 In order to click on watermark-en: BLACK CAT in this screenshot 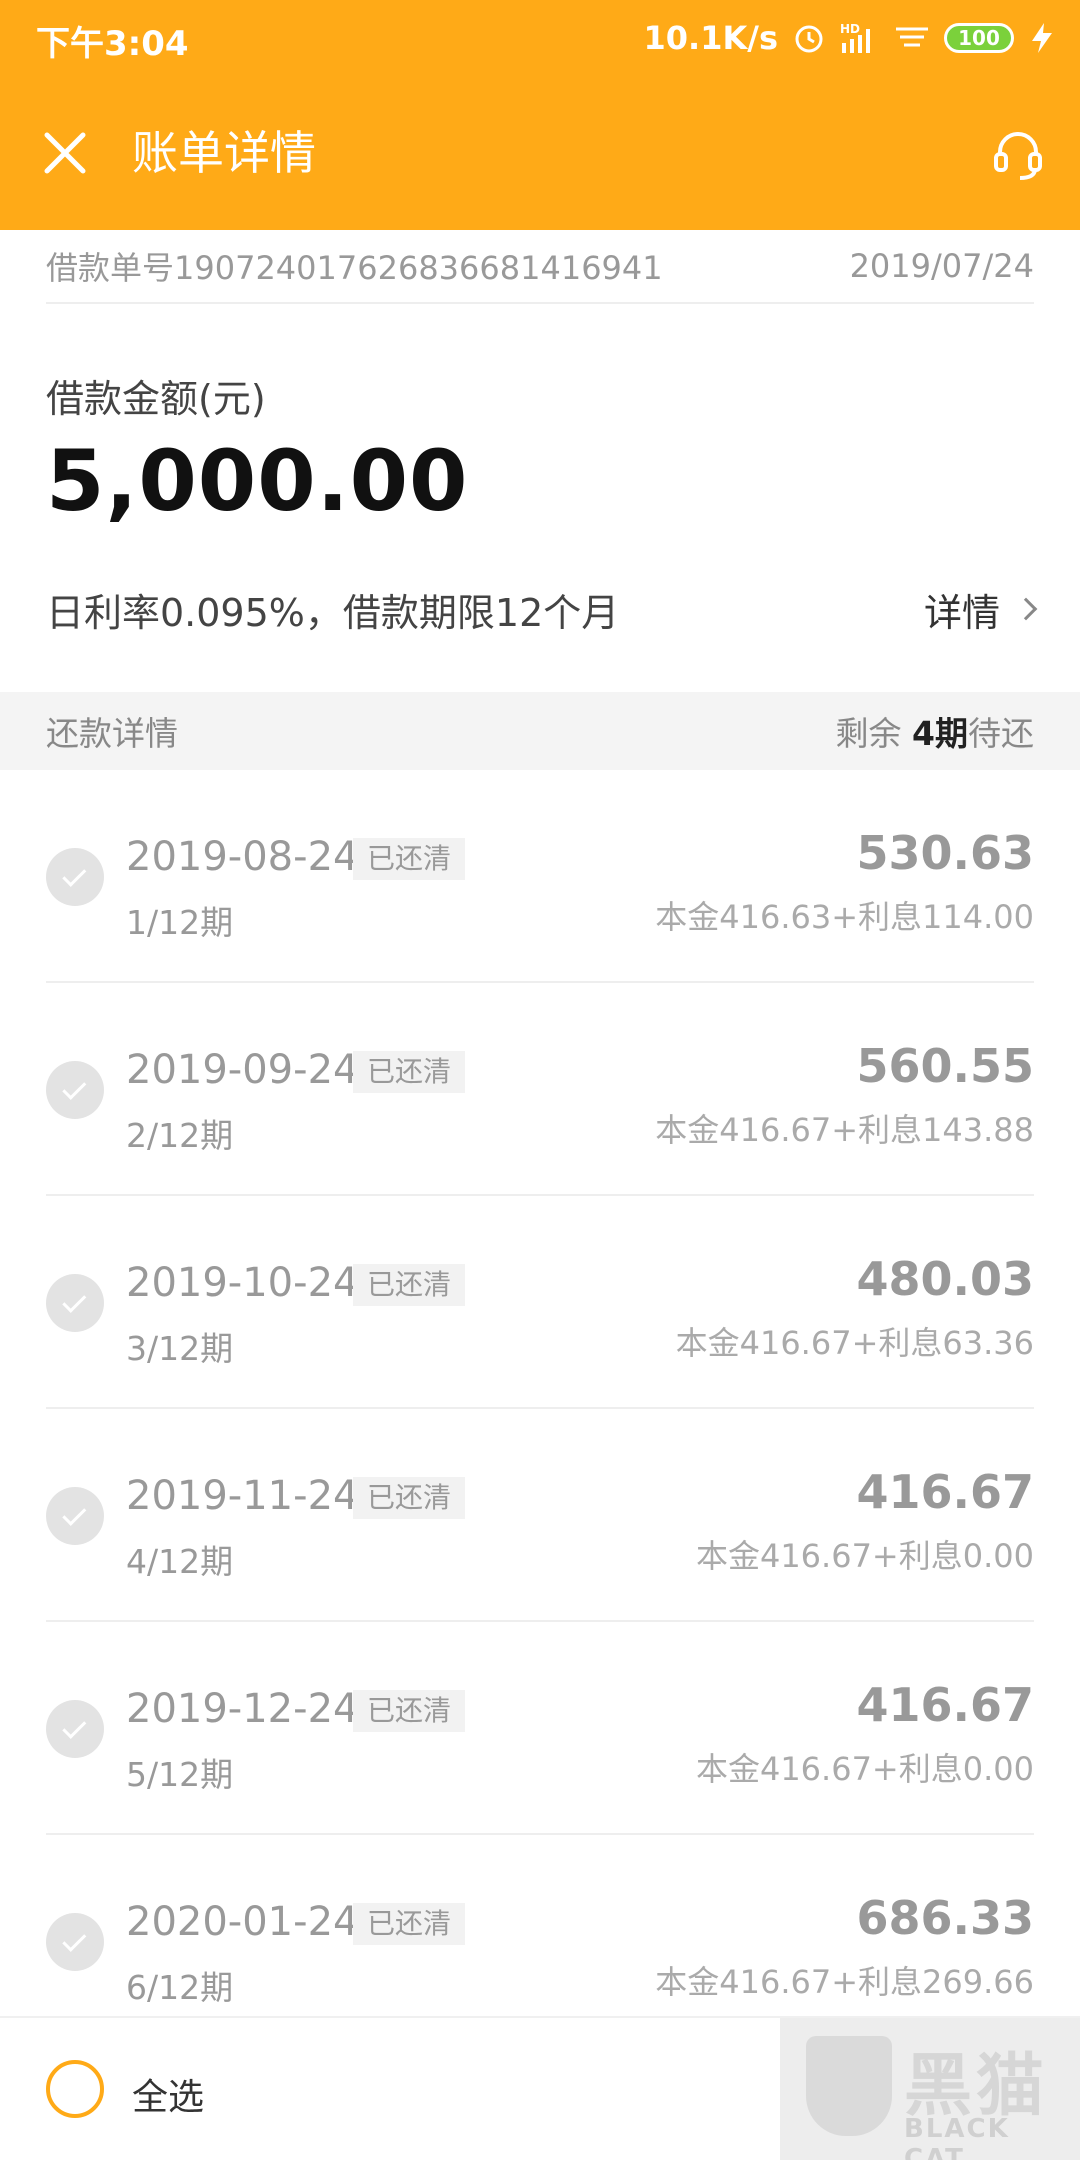, I will do `click(957, 2137)`.